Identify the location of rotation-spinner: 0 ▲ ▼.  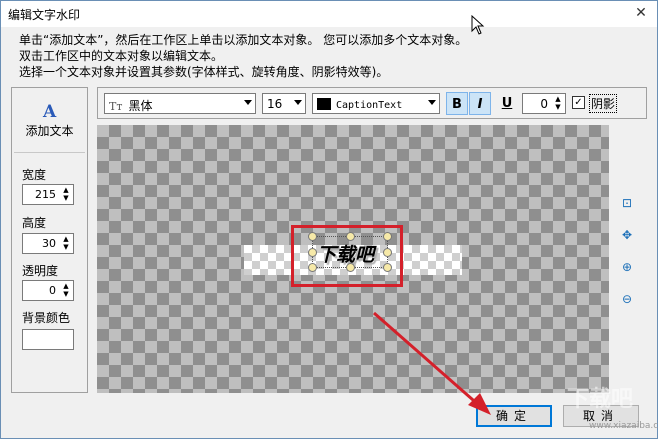
(544, 103).